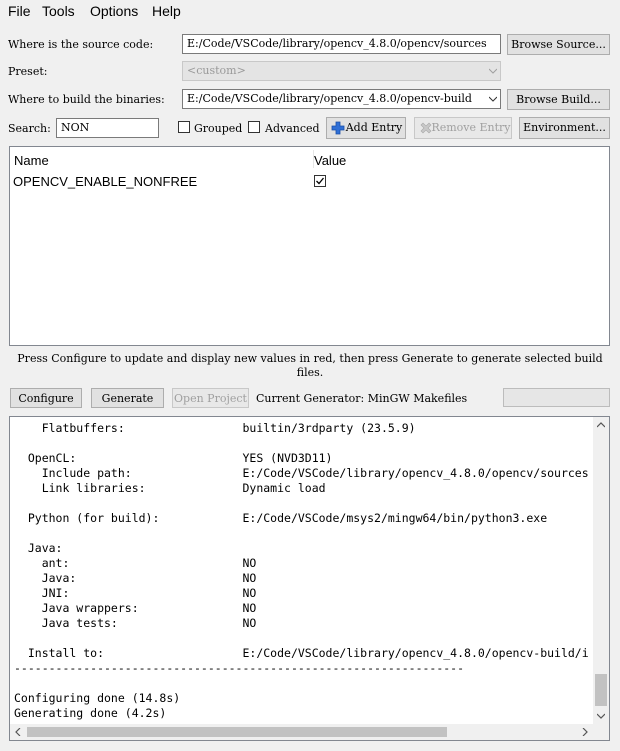  I want to click on entry-value-checkbox, so click(320, 181).